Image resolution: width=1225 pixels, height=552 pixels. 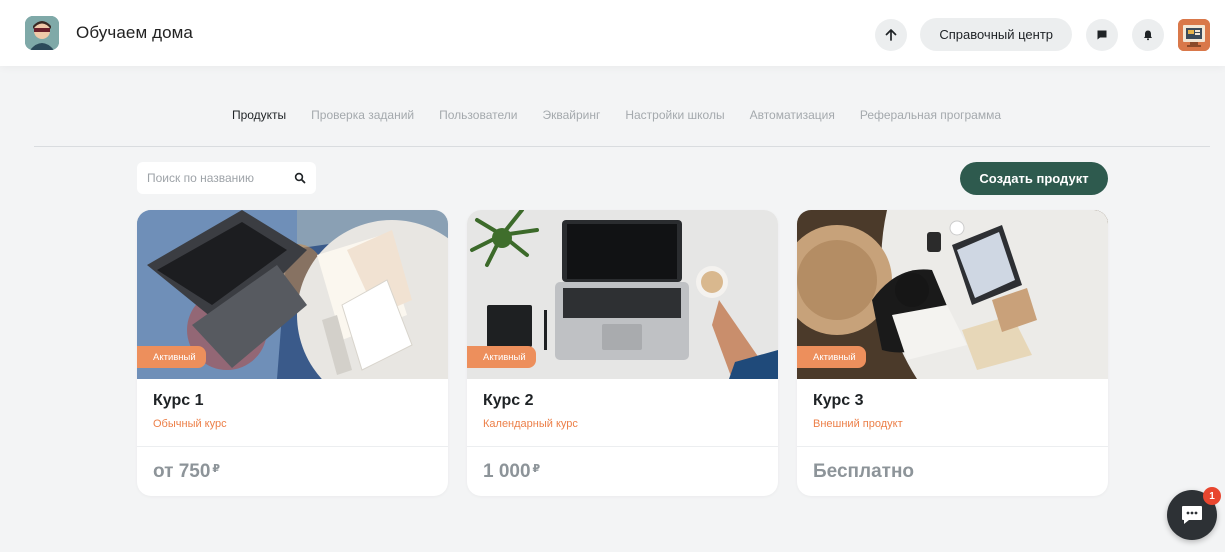 What do you see at coordinates (530, 424) in the screenshot?
I see `product-type: Календарный курс` at bounding box center [530, 424].